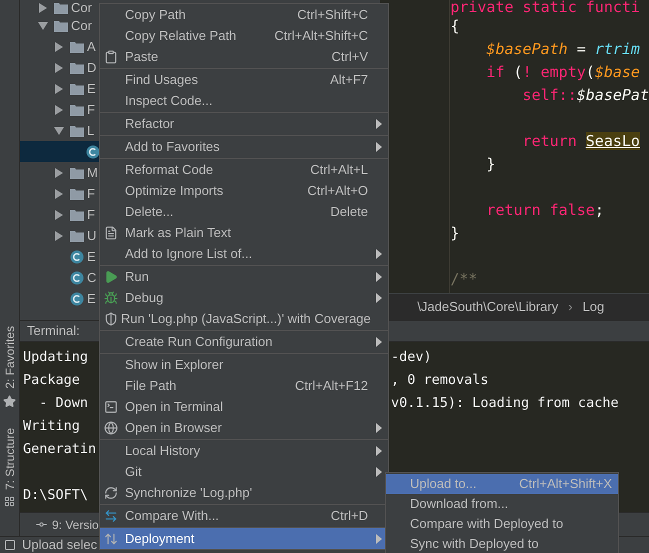 The width and height of the screenshot is (649, 553). Describe the element at coordinates (55, 495) in the screenshot. I see `terminal-line: D:\SOFT\` at that location.